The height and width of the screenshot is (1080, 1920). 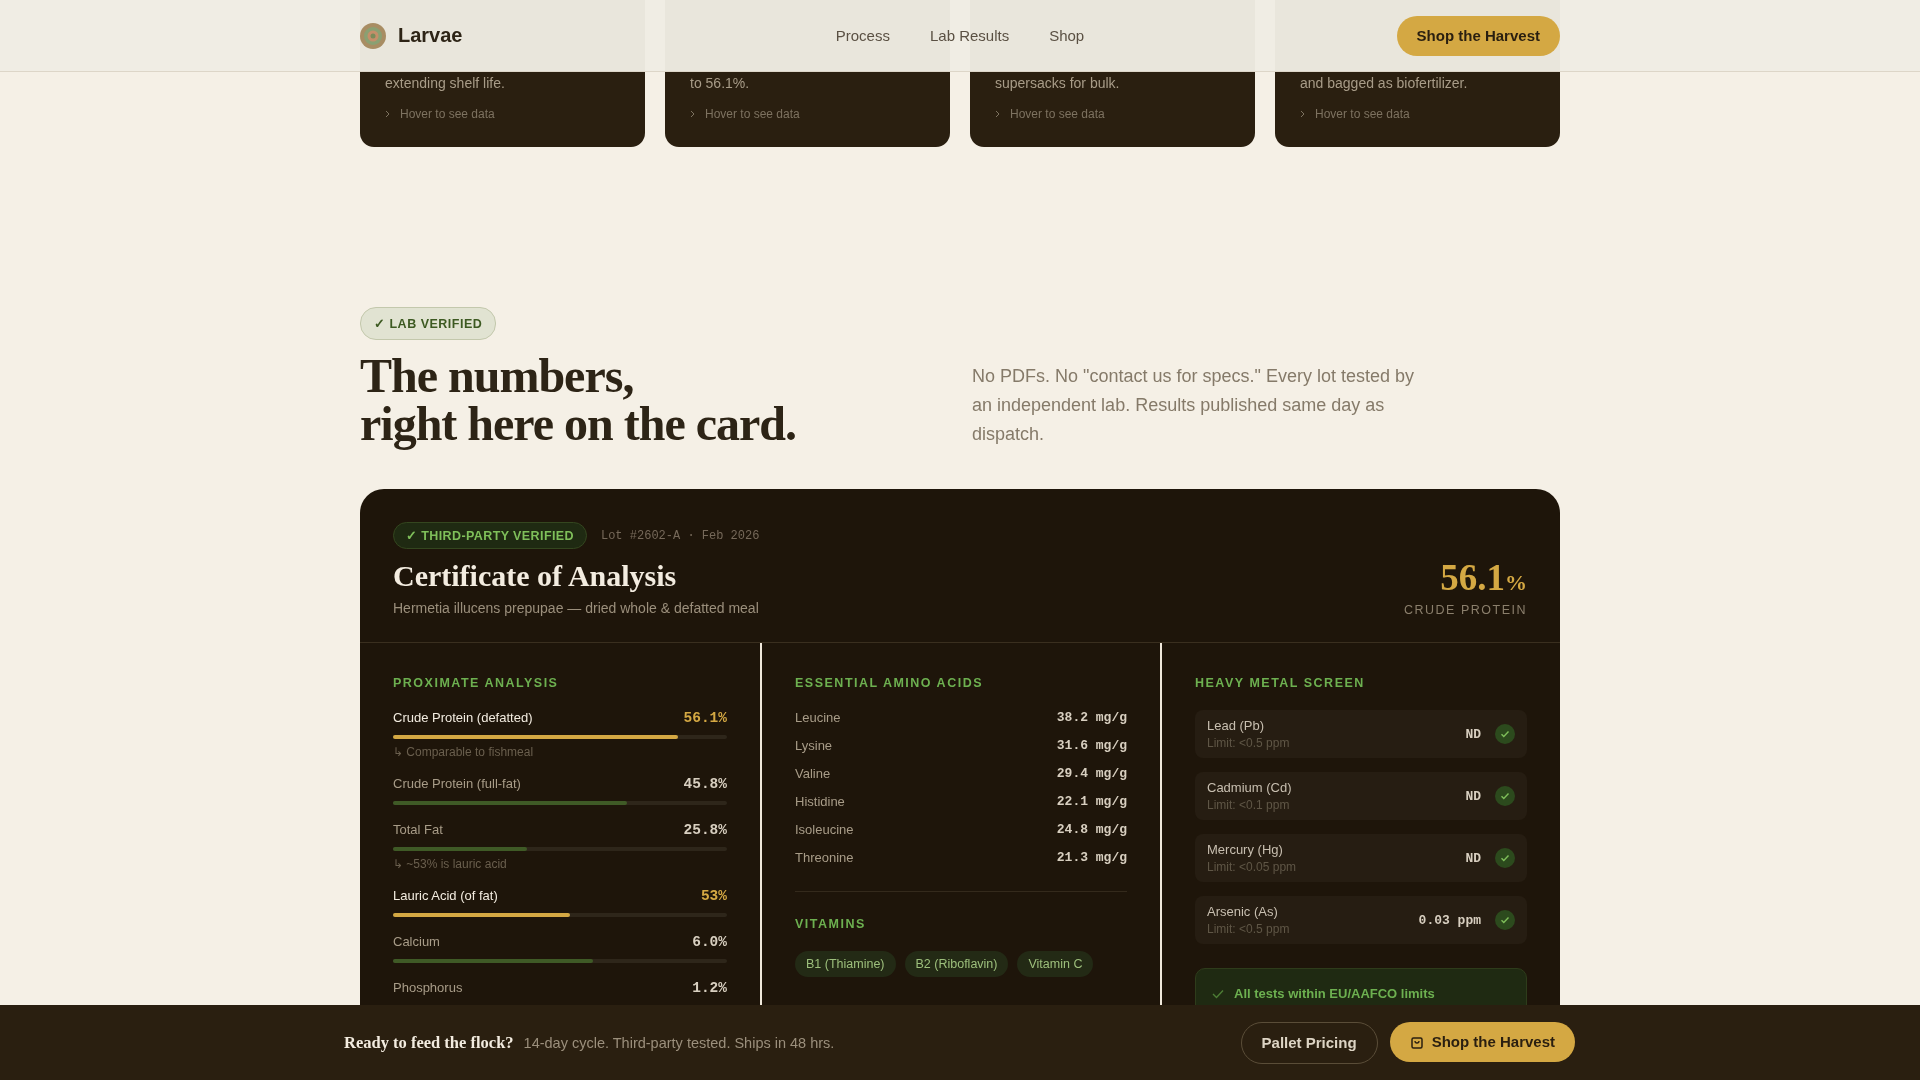 I want to click on vitamin-tag: Vitamin C, so click(x=1055, y=964).